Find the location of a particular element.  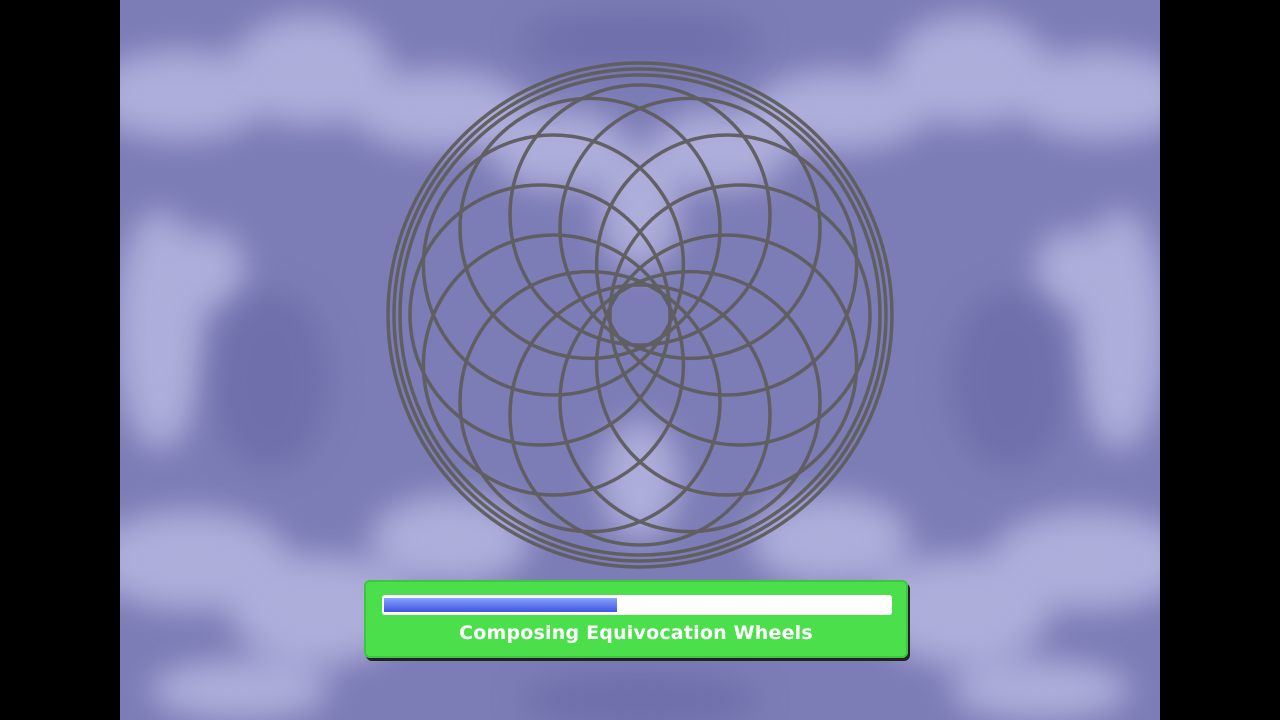

progress-track is located at coordinates (637, 605).